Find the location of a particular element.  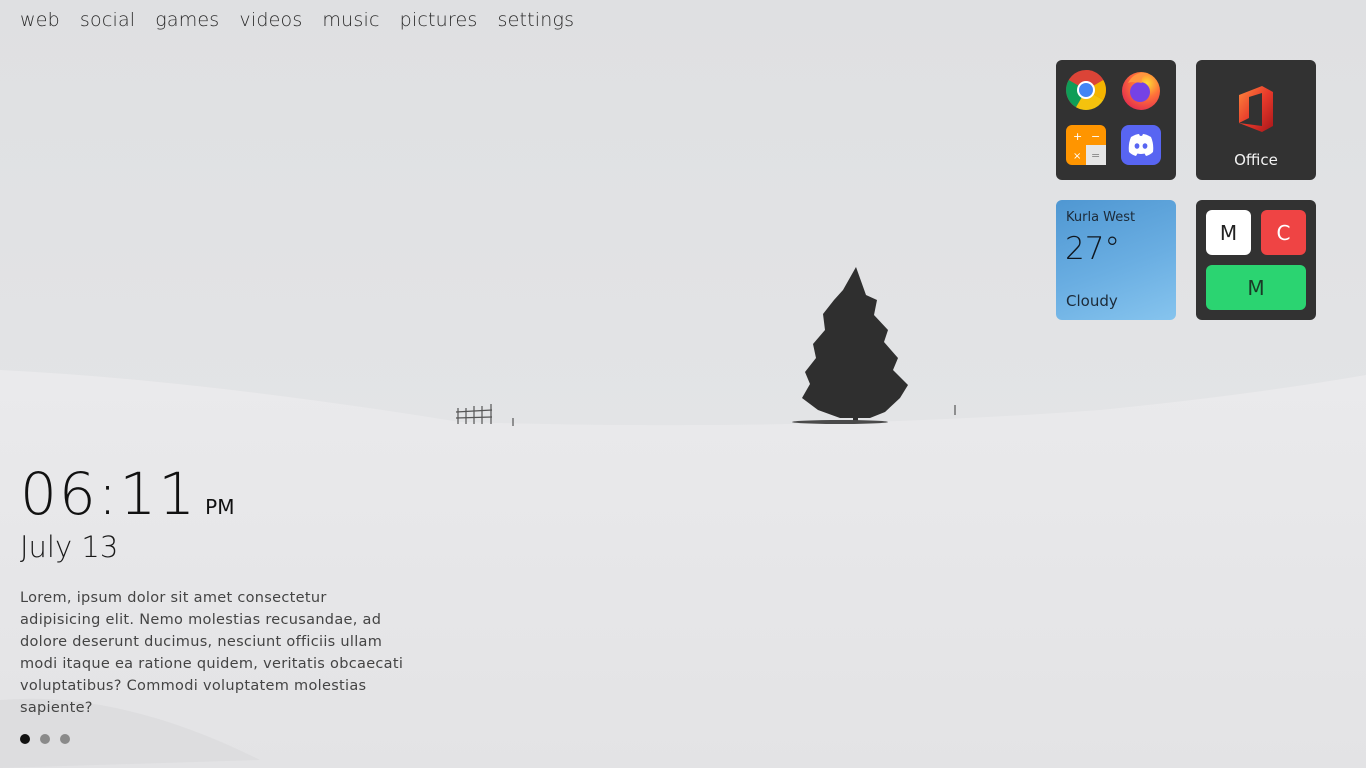

weather-tile: Kurla West 27° Cloudy is located at coordinates (1116, 260).